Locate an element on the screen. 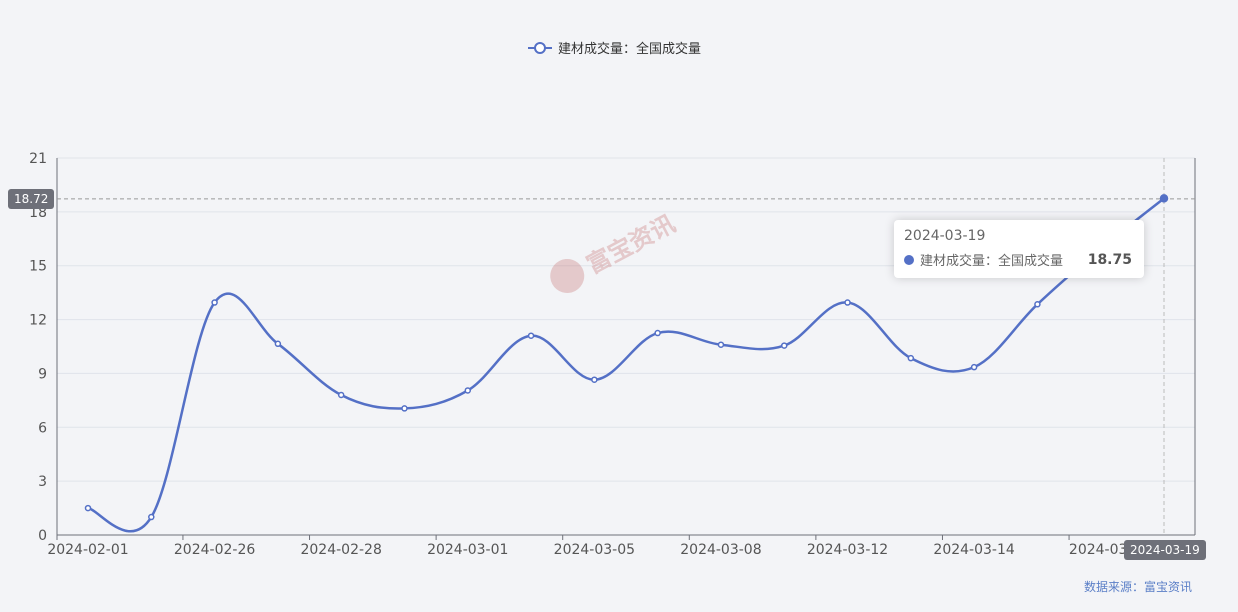 This screenshot has width=1238, height=612. legend: 建材成交量：全国成交量 is located at coordinates (614, 47).